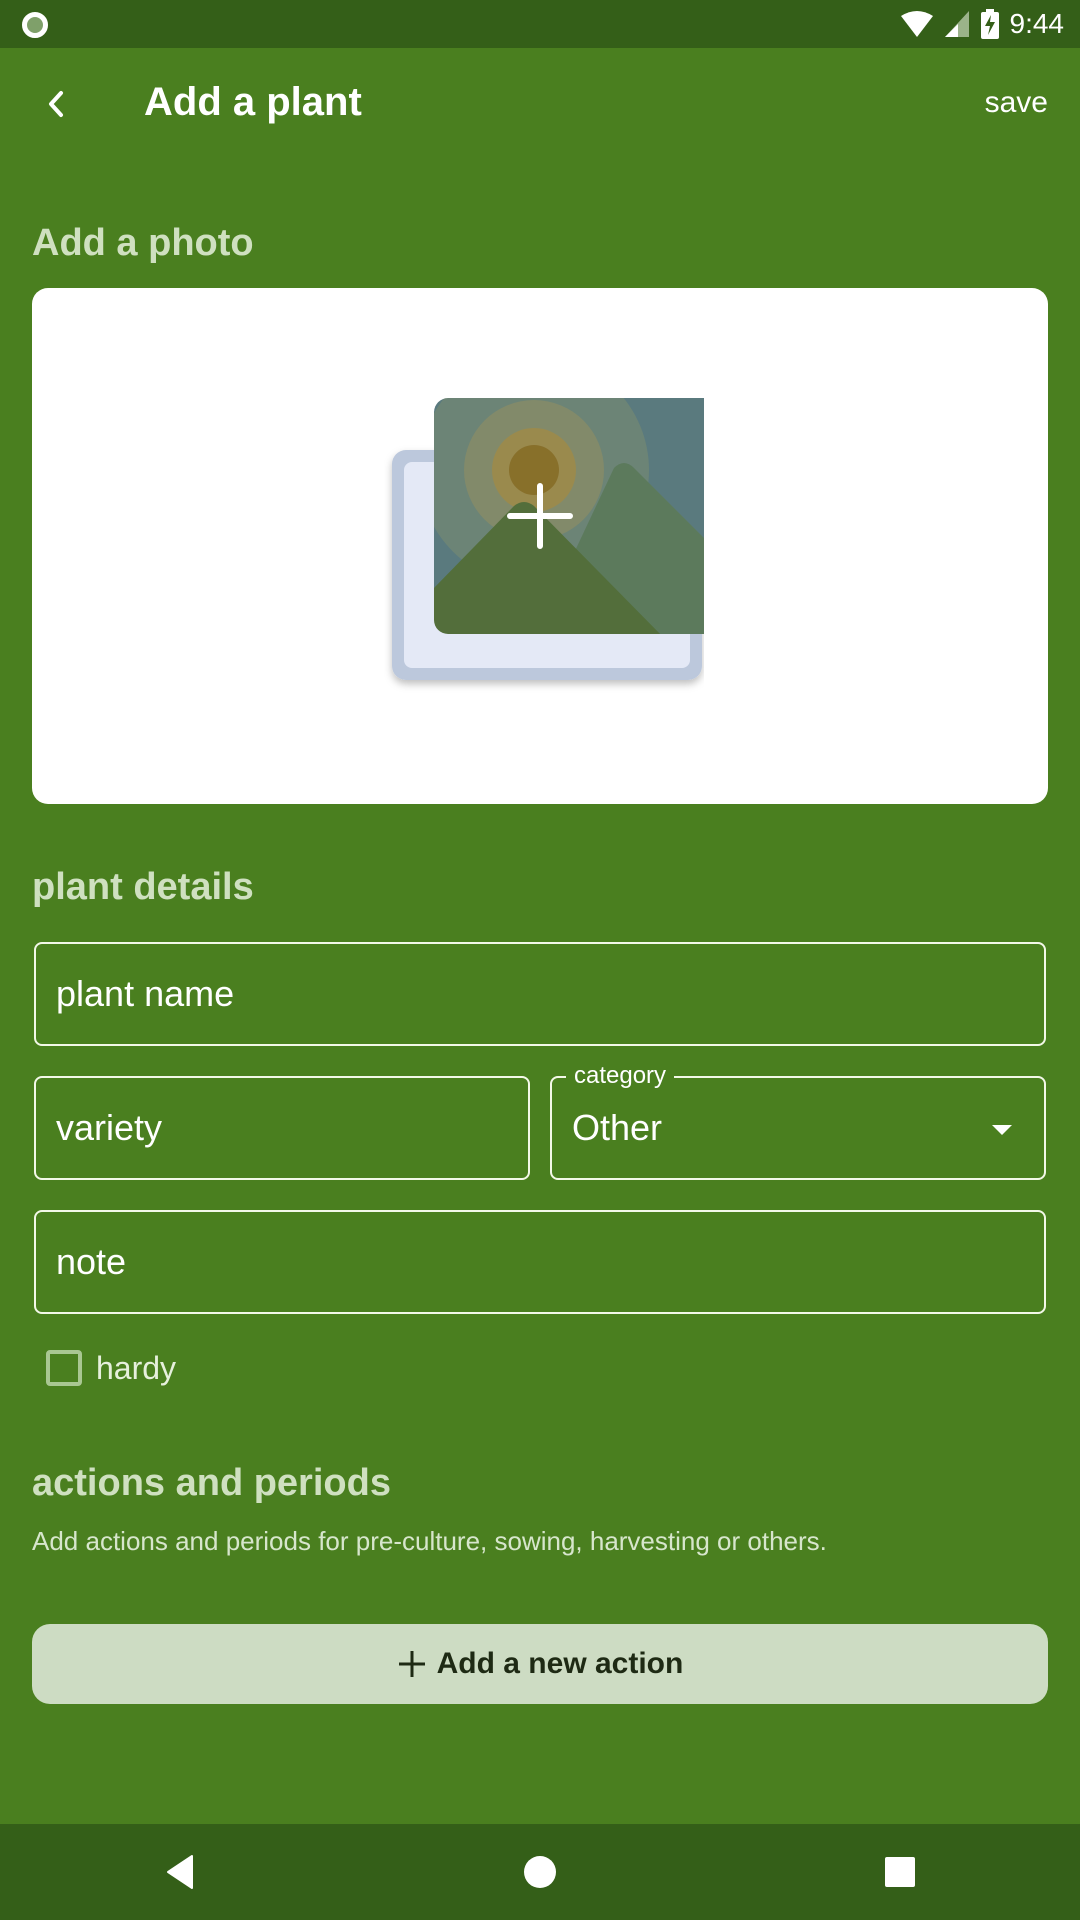 Image resolution: width=1080 pixels, height=1920 pixels. I want to click on plant-name-field: plant name, so click(540, 994).